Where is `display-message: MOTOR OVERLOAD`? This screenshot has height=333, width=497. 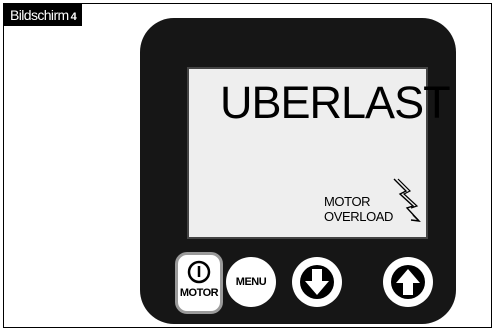
display-message: MOTOR OVERLOAD is located at coordinates (358, 209).